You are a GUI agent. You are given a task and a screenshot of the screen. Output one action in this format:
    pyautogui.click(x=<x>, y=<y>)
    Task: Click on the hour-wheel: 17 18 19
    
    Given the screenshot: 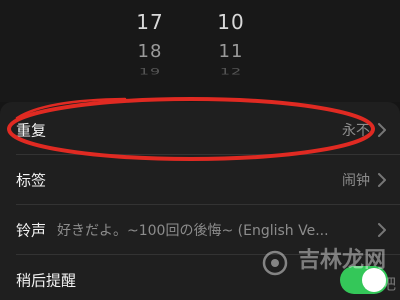 What is the action you would take?
    pyautogui.click(x=150, y=51)
    